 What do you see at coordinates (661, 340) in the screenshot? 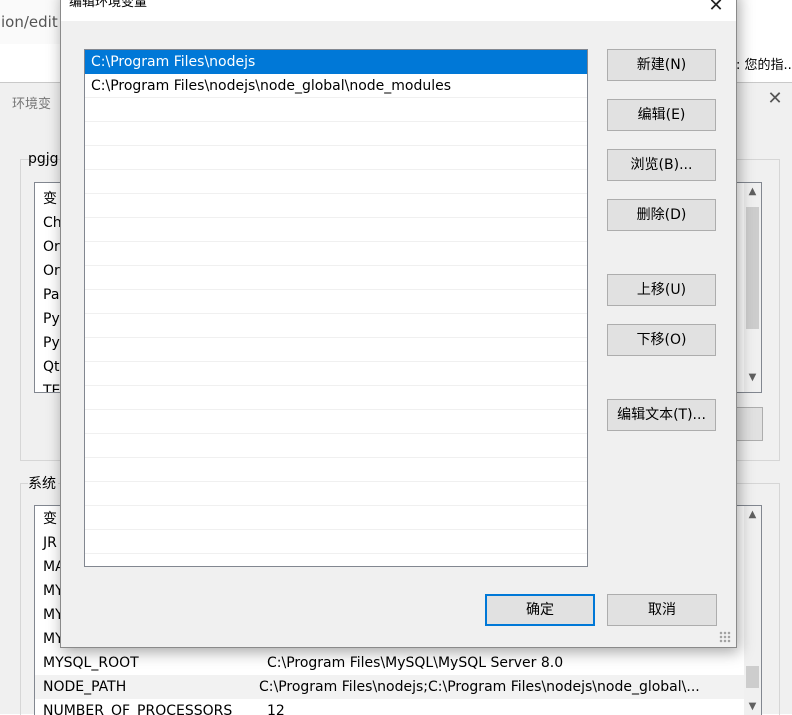
I see `move-down-button: 下移(O)` at bounding box center [661, 340].